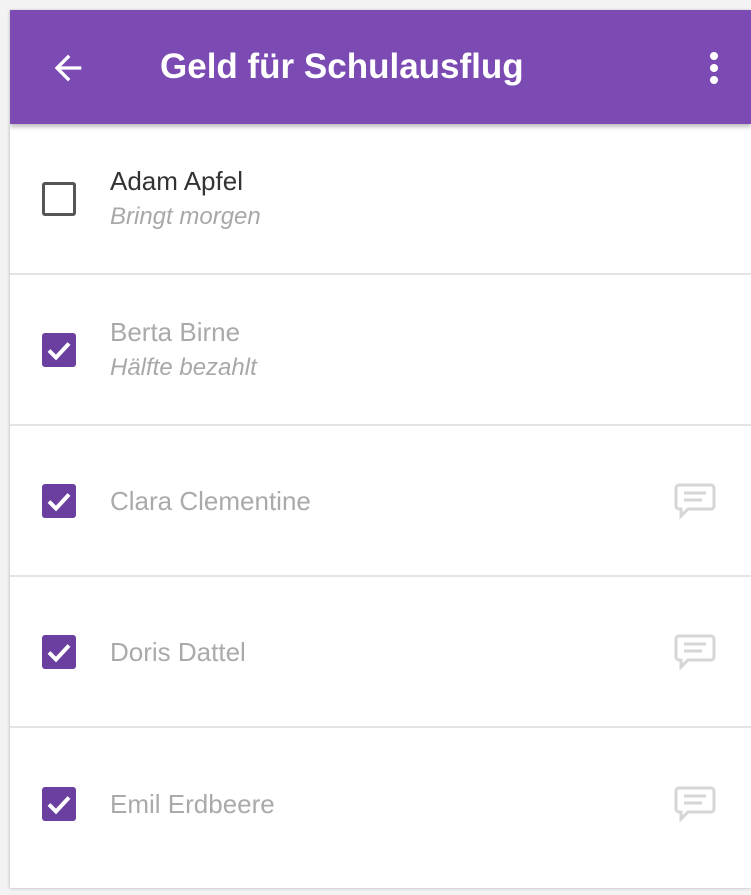  Describe the element at coordinates (342, 66) in the screenshot. I see `page-title: Geld für Schulausflug` at that location.